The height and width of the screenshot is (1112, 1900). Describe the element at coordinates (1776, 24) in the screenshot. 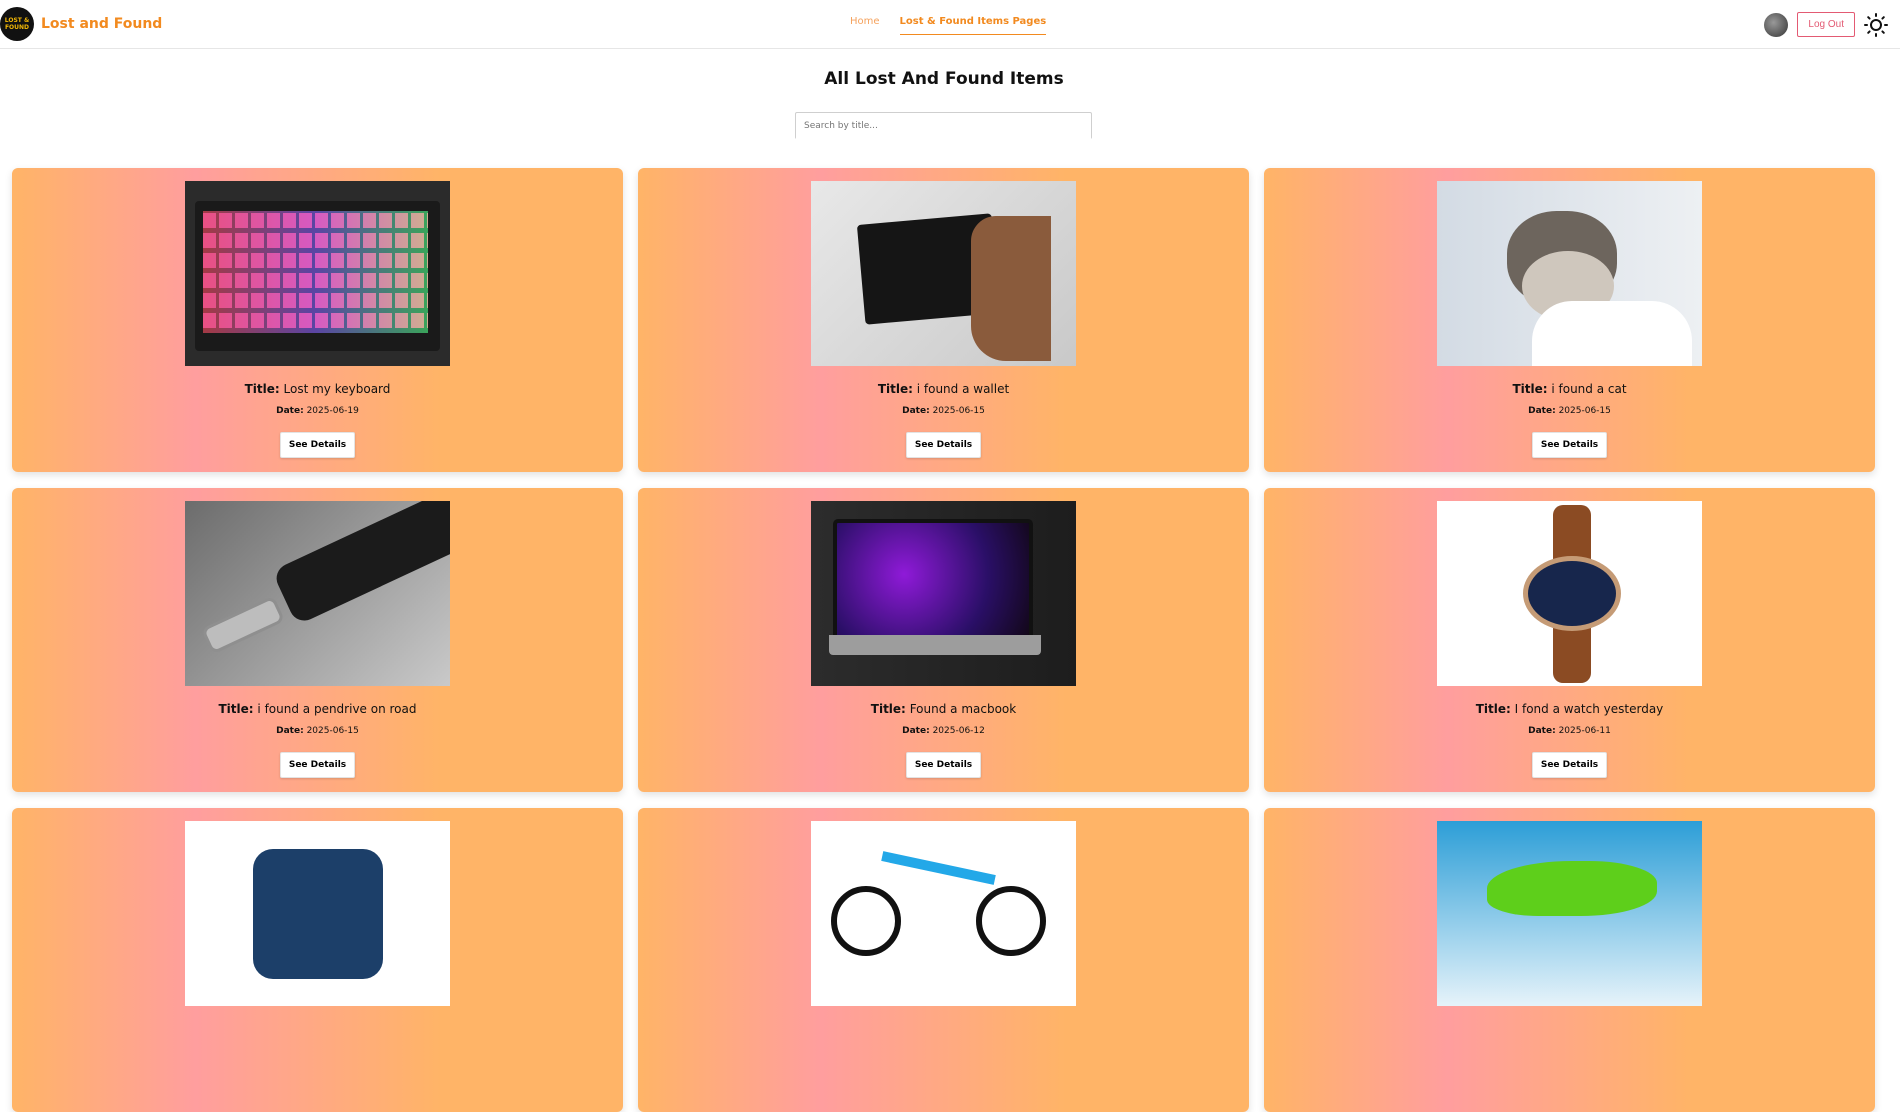

I see `avatar` at that location.